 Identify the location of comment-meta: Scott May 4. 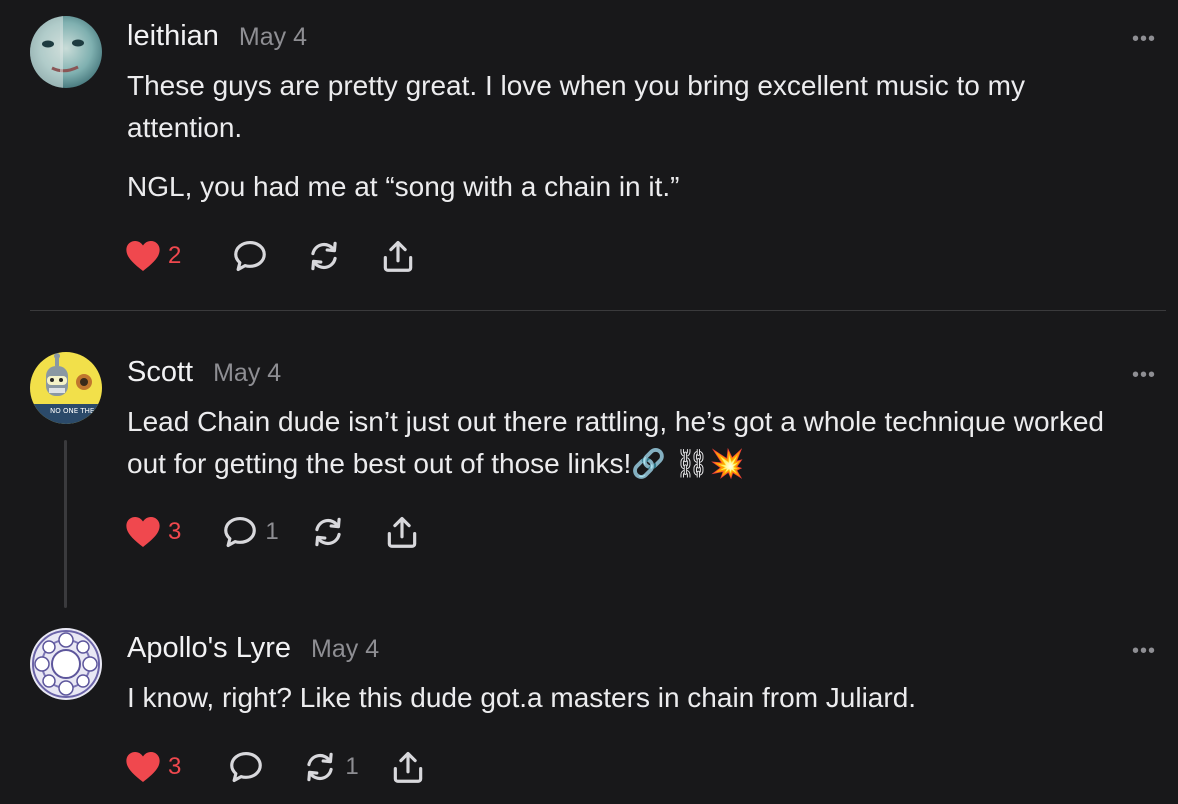
(204, 372).